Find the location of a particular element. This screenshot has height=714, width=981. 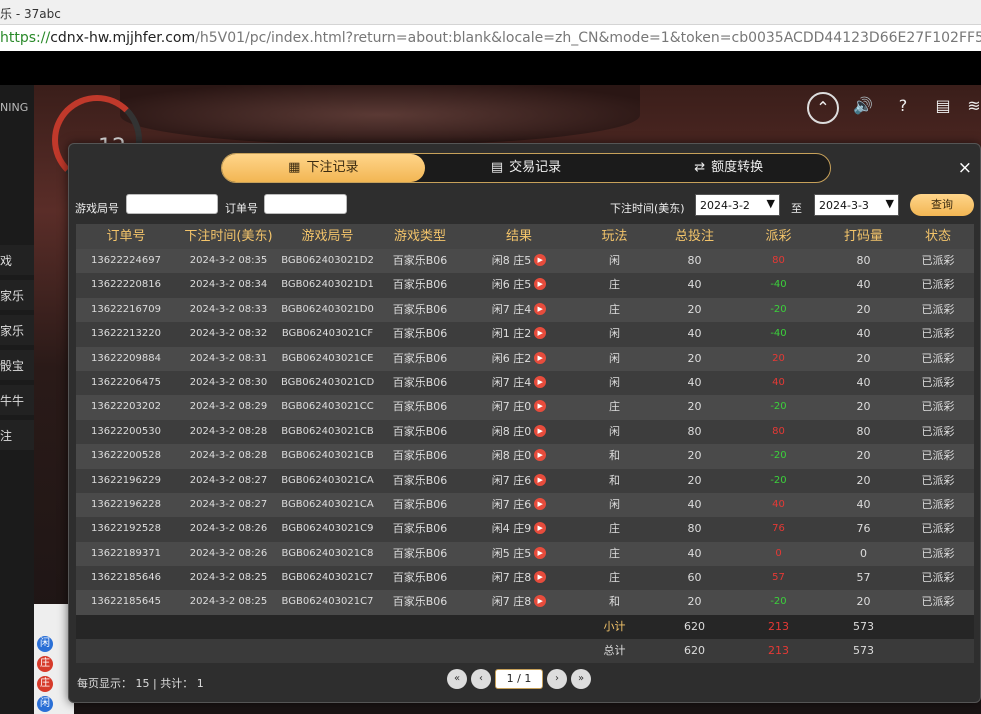

total-bet-cell: 60 is located at coordinates (694, 578).